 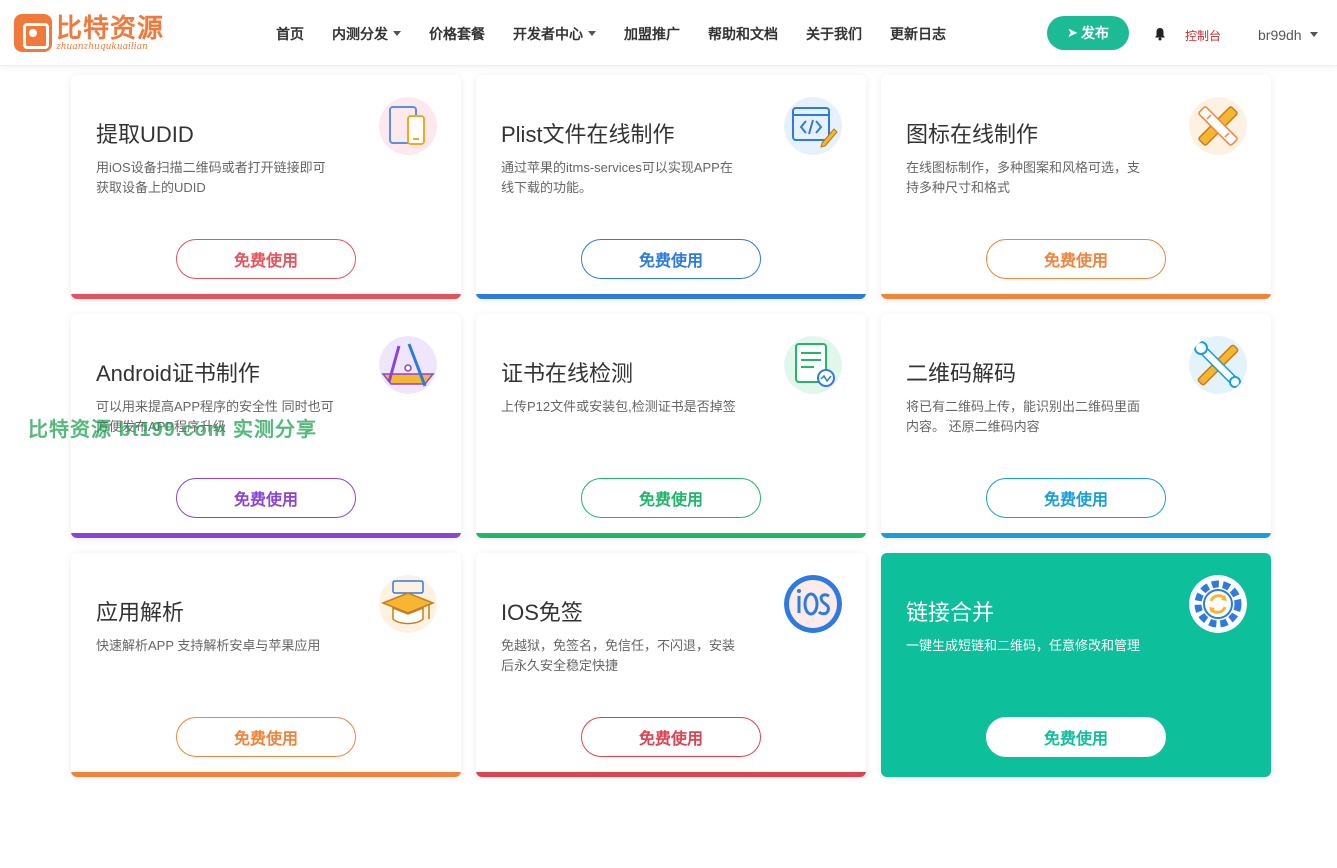 What do you see at coordinates (652, 34) in the screenshot?
I see `nav-affiliate: 加盟推广` at bounding box center [652, 34].